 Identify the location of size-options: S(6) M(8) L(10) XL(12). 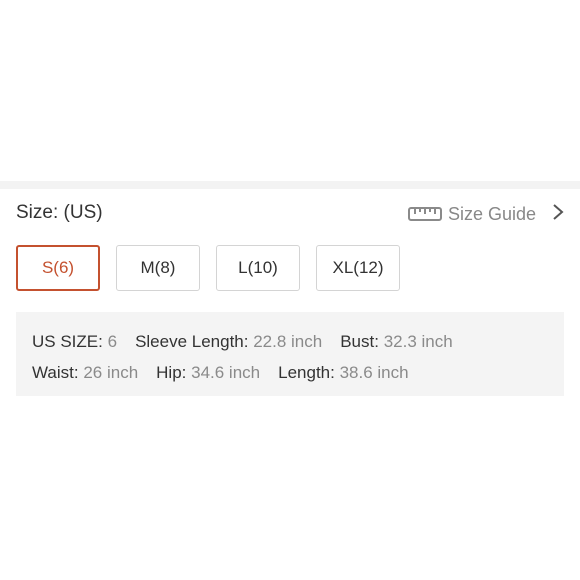
(208, 268).